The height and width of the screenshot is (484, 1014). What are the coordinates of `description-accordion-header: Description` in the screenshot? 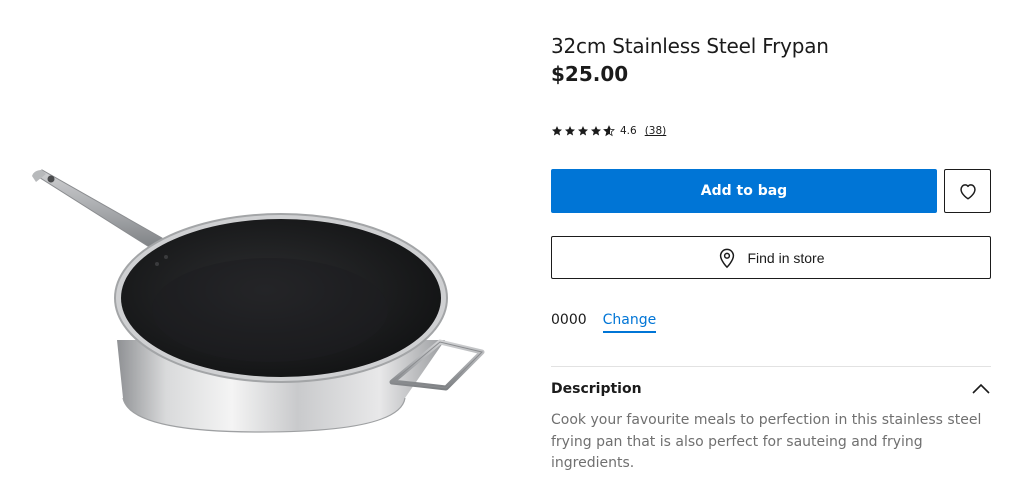 It's located at (771, 389).